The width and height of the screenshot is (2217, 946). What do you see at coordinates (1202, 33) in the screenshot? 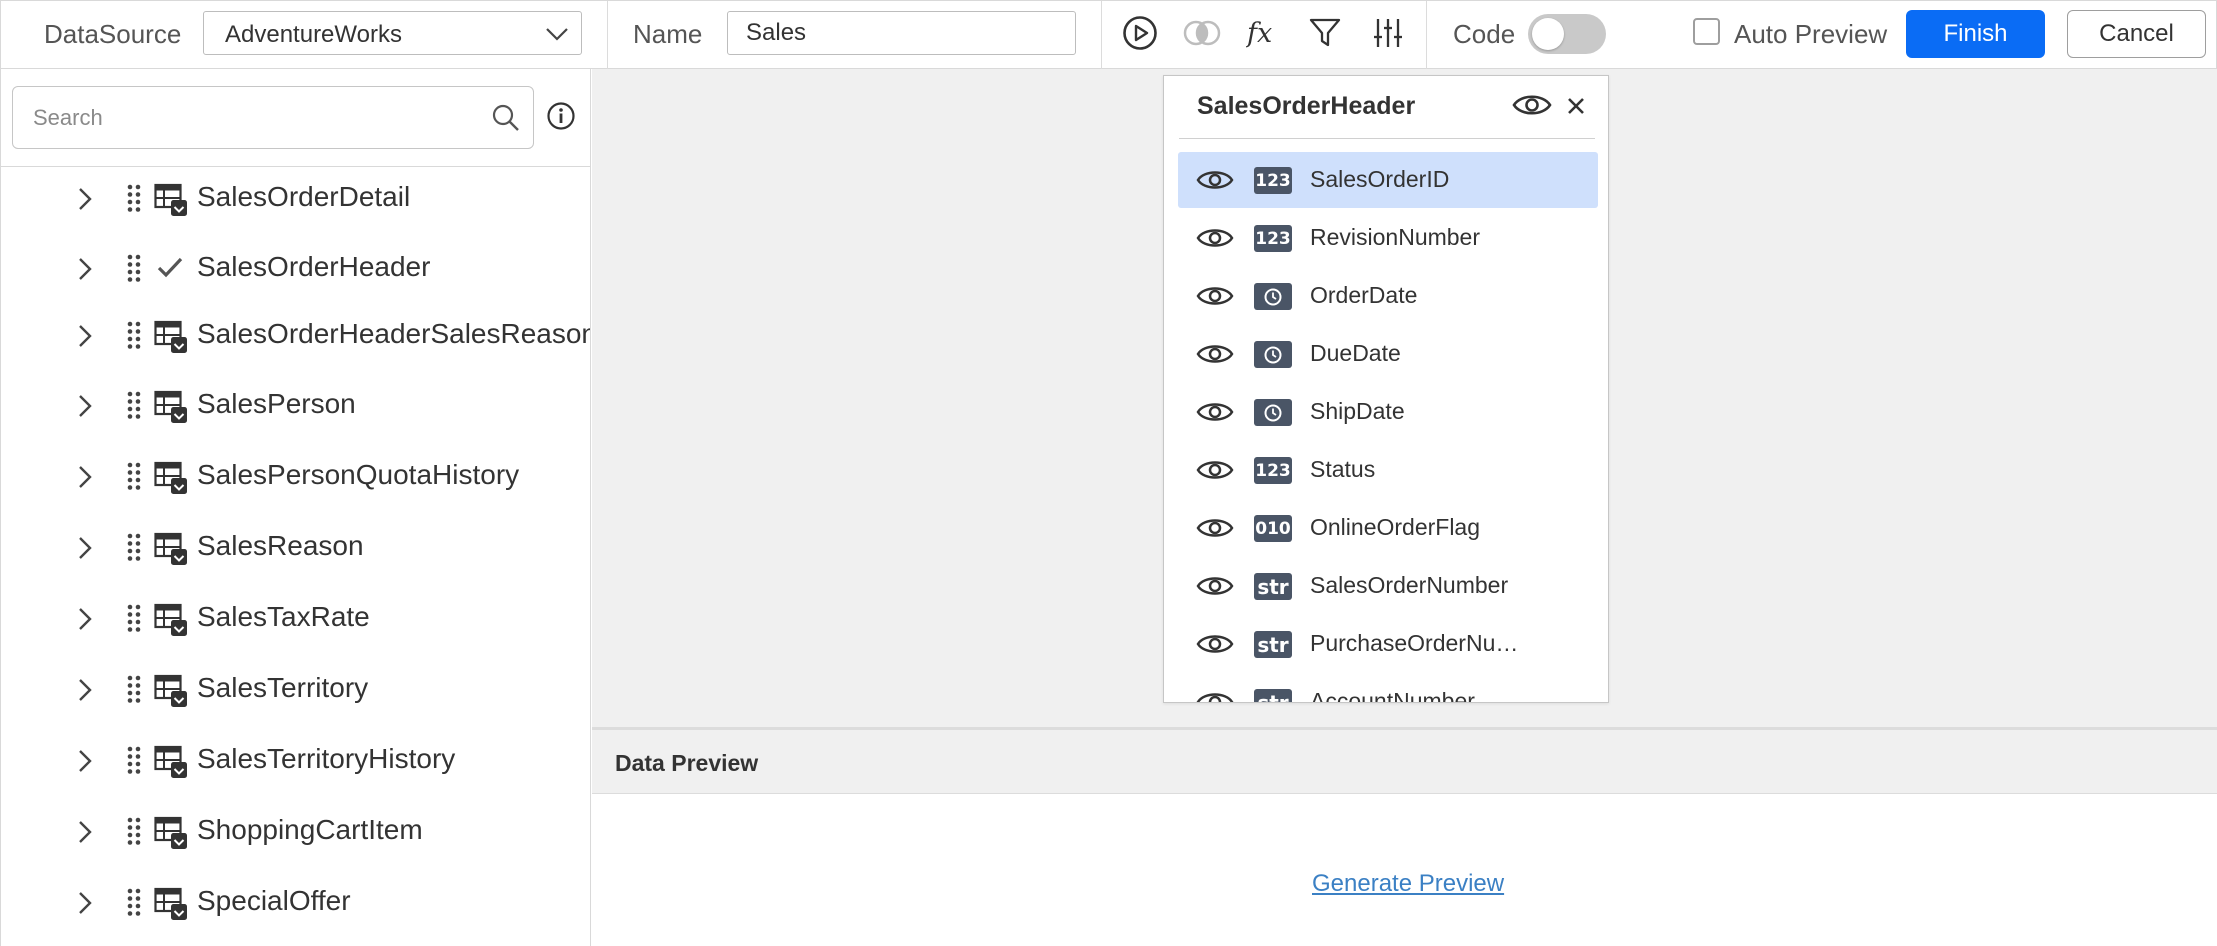
I see `join-button` at bounding box center [1202, 33].